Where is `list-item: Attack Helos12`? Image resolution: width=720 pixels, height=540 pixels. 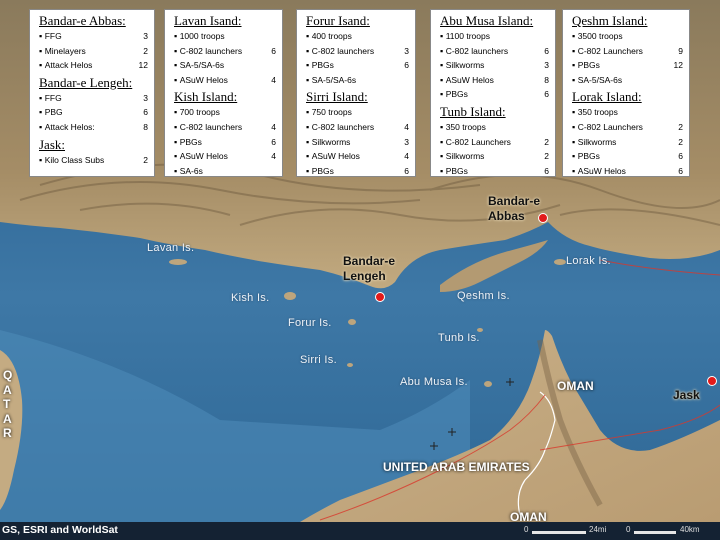
list-item: Attack Helos12 is located at coordinates (93, 65).